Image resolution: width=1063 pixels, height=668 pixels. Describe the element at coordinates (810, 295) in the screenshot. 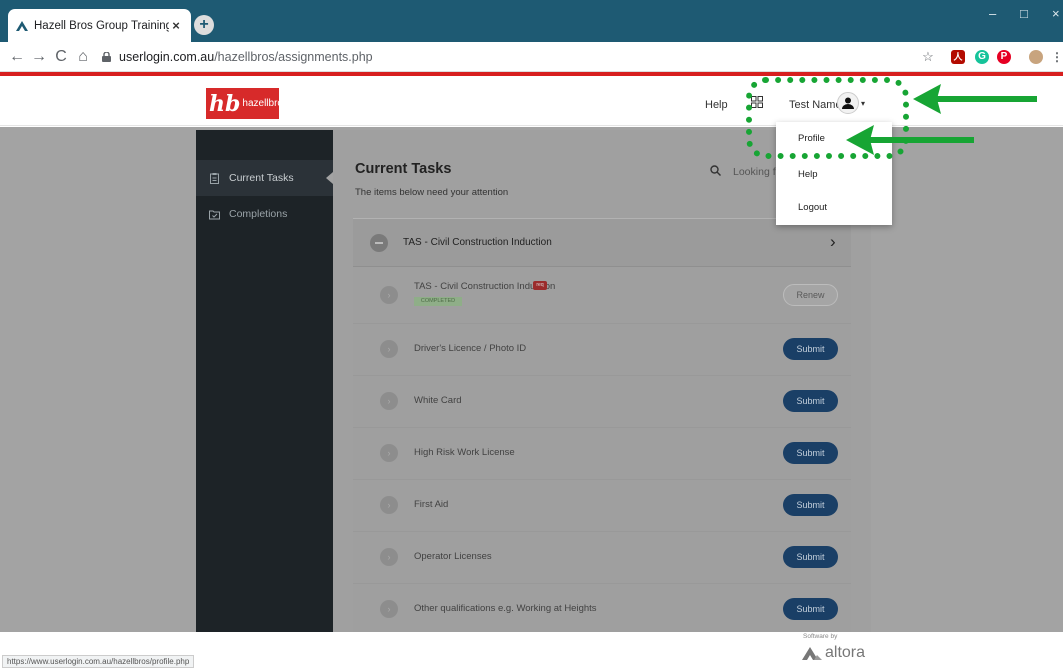

I see `renew-button: Renew` at that location.